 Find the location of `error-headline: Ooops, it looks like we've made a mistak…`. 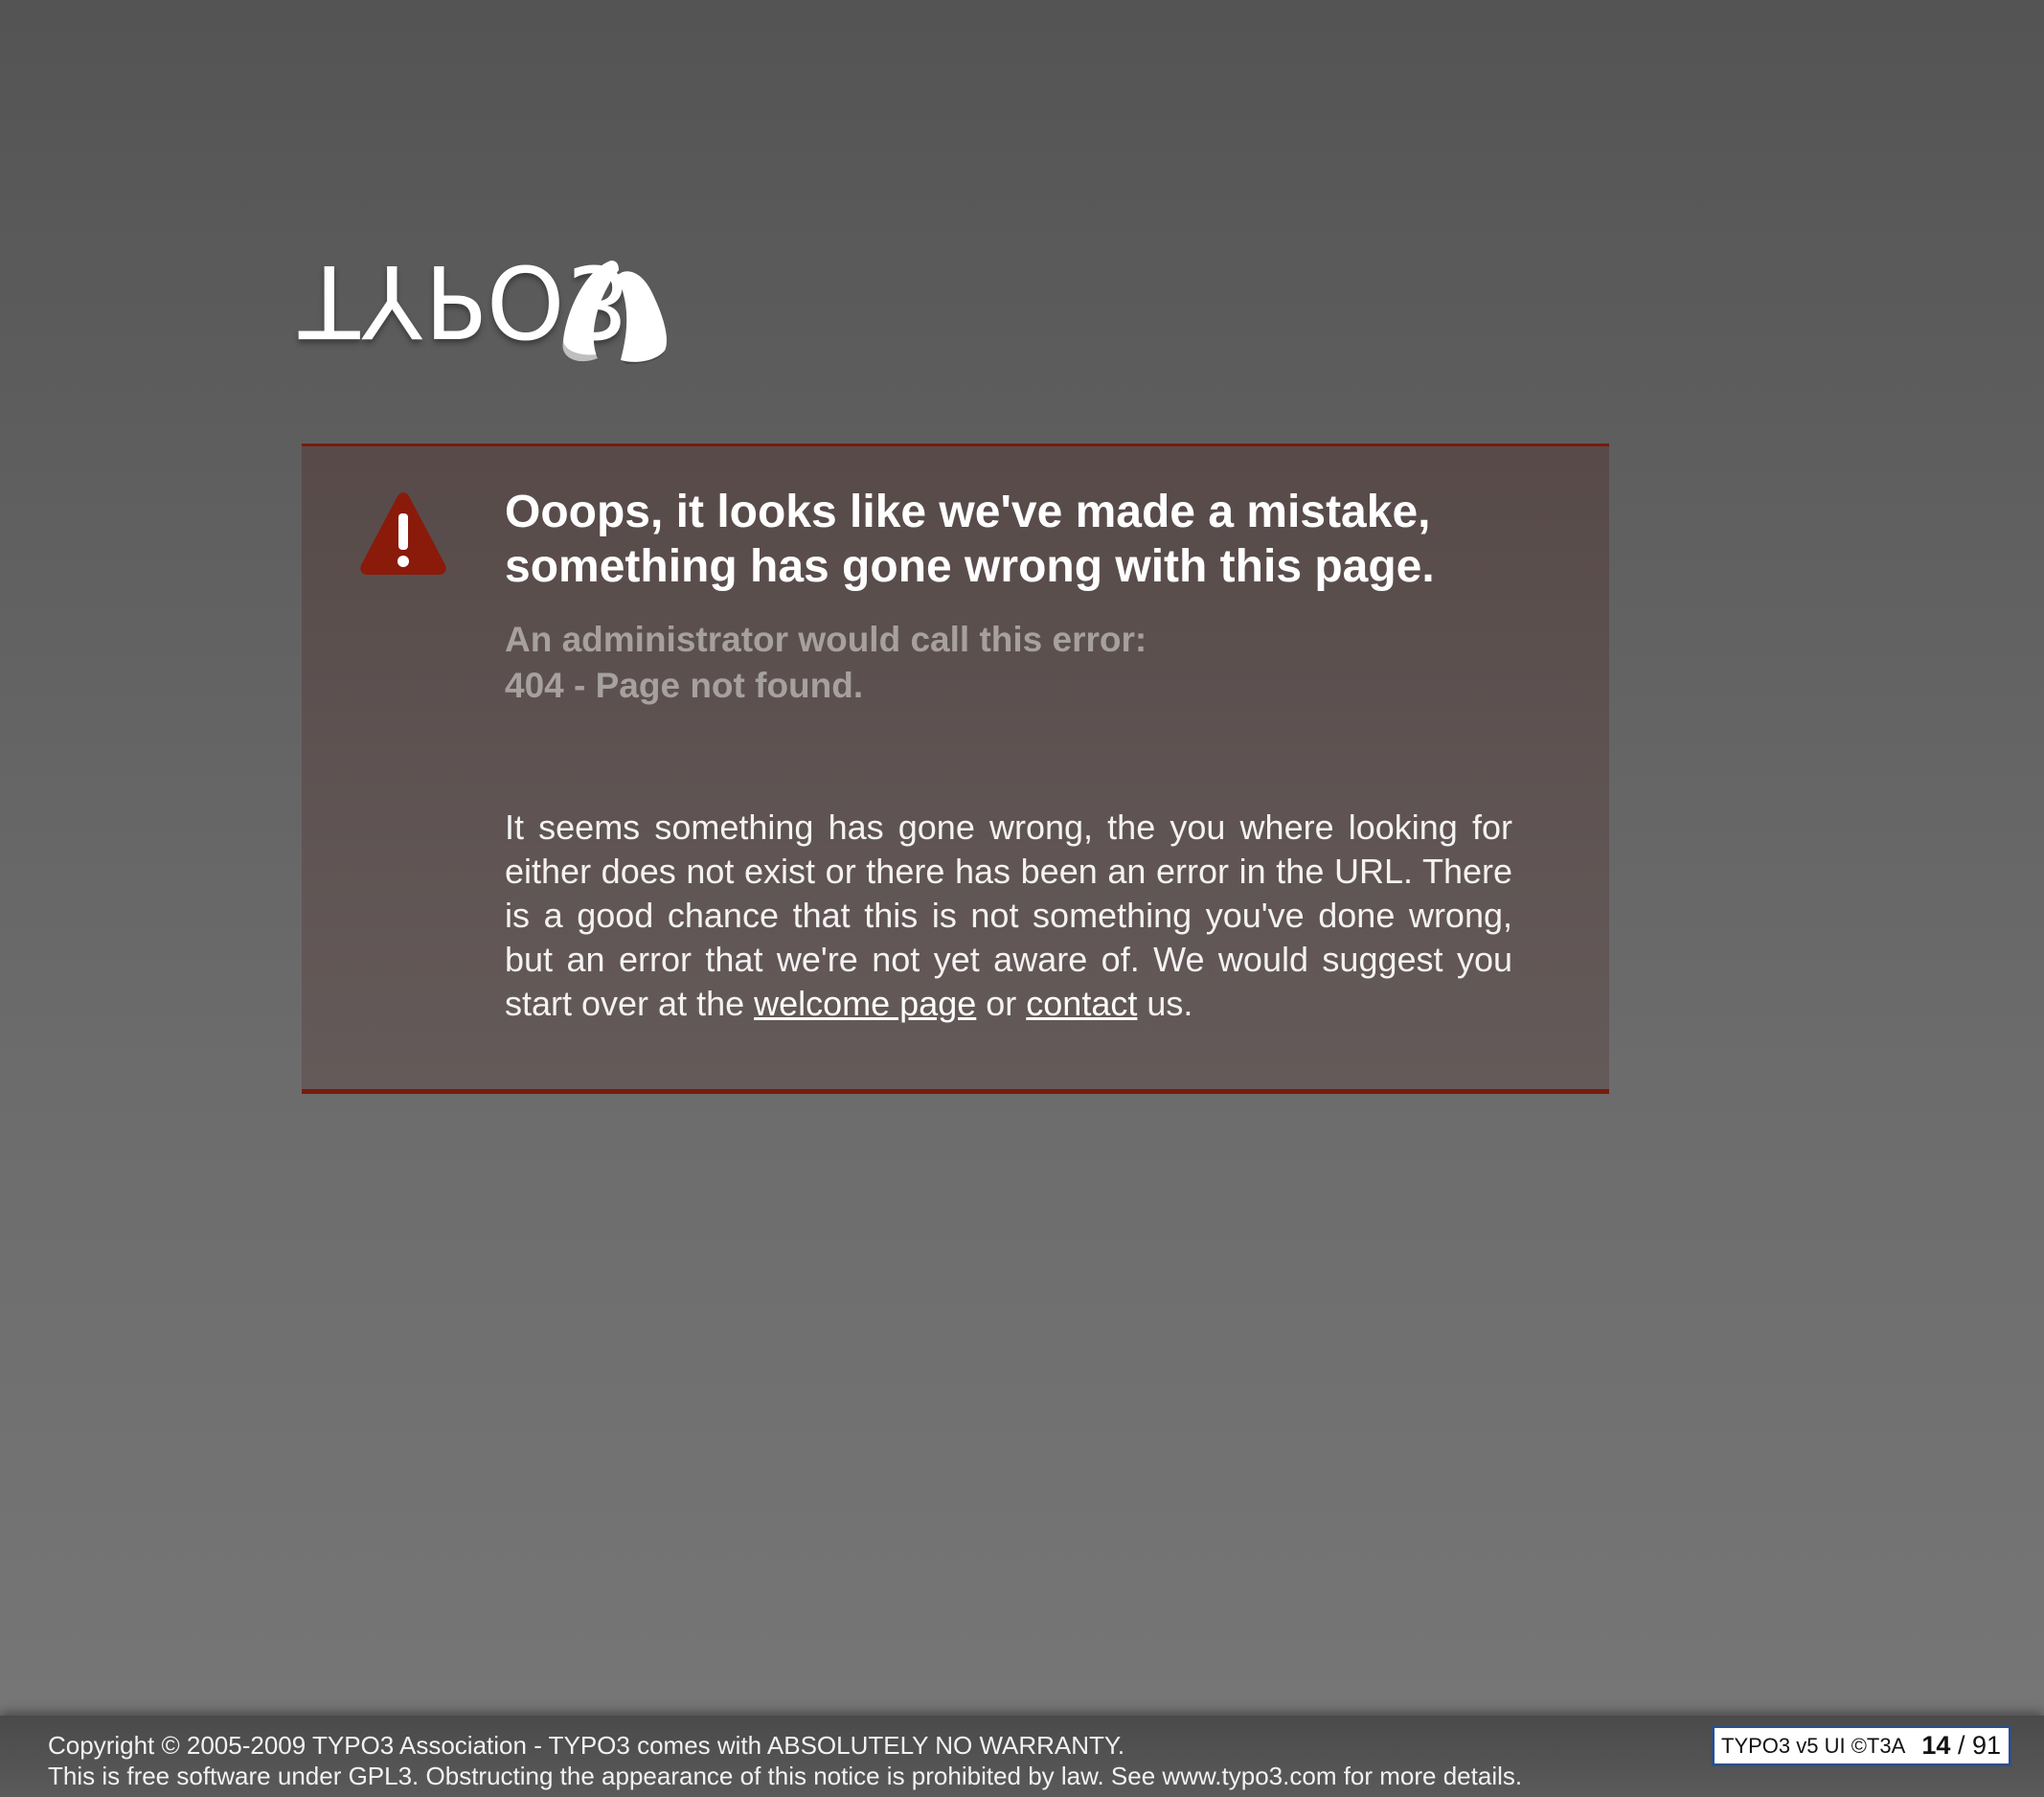

error-headline: Ooops, it looks like we've made a mistak… is located at coordinates (1031, 539).